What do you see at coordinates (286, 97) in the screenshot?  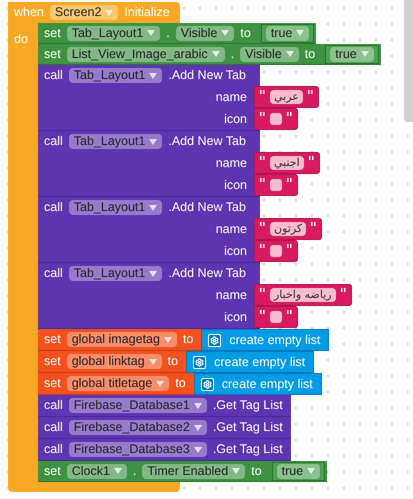 I see `text-value: عربي` at bounding box center [286, 97].